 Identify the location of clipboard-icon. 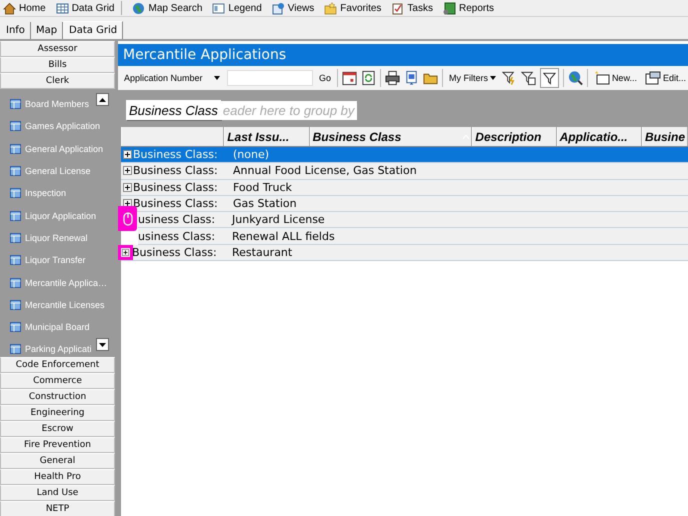
(397, 8).